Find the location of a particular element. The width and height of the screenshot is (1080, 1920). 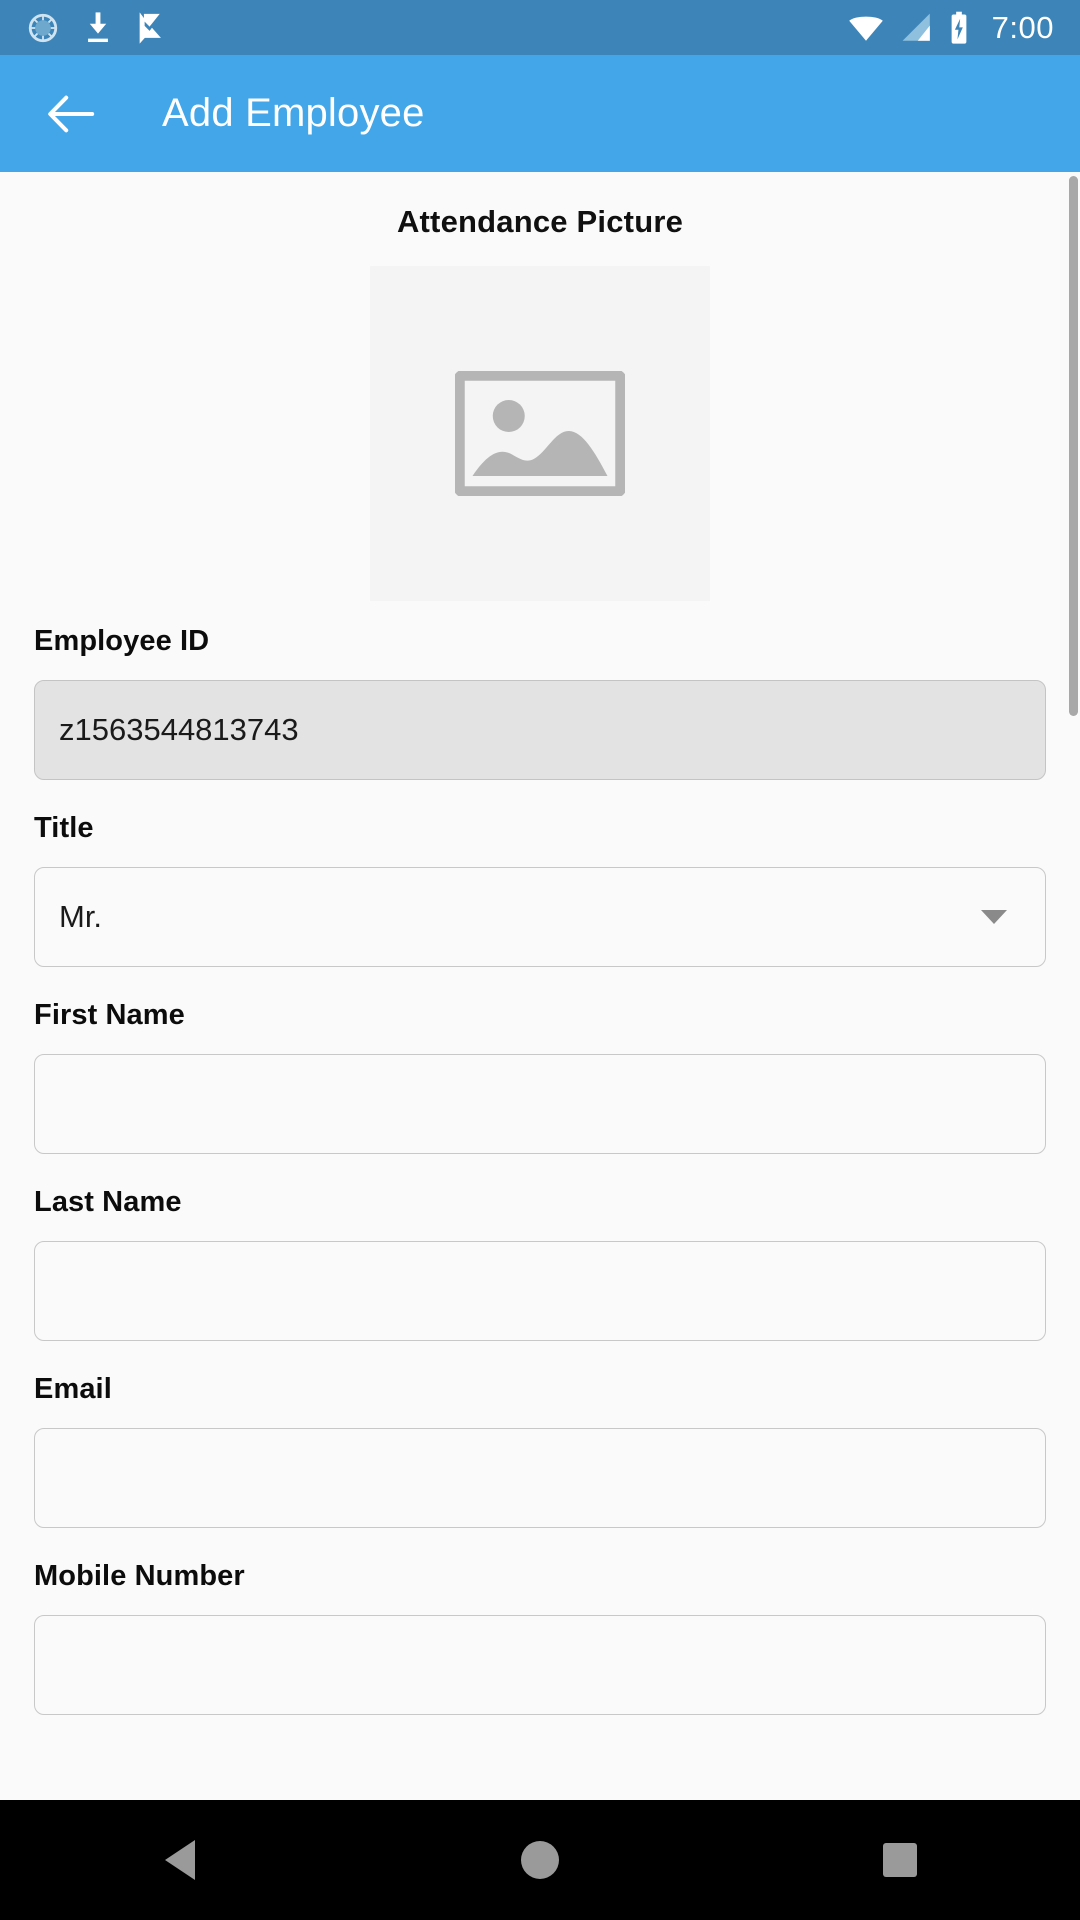

nav-recents-button is located at coordinates (900, 1860).